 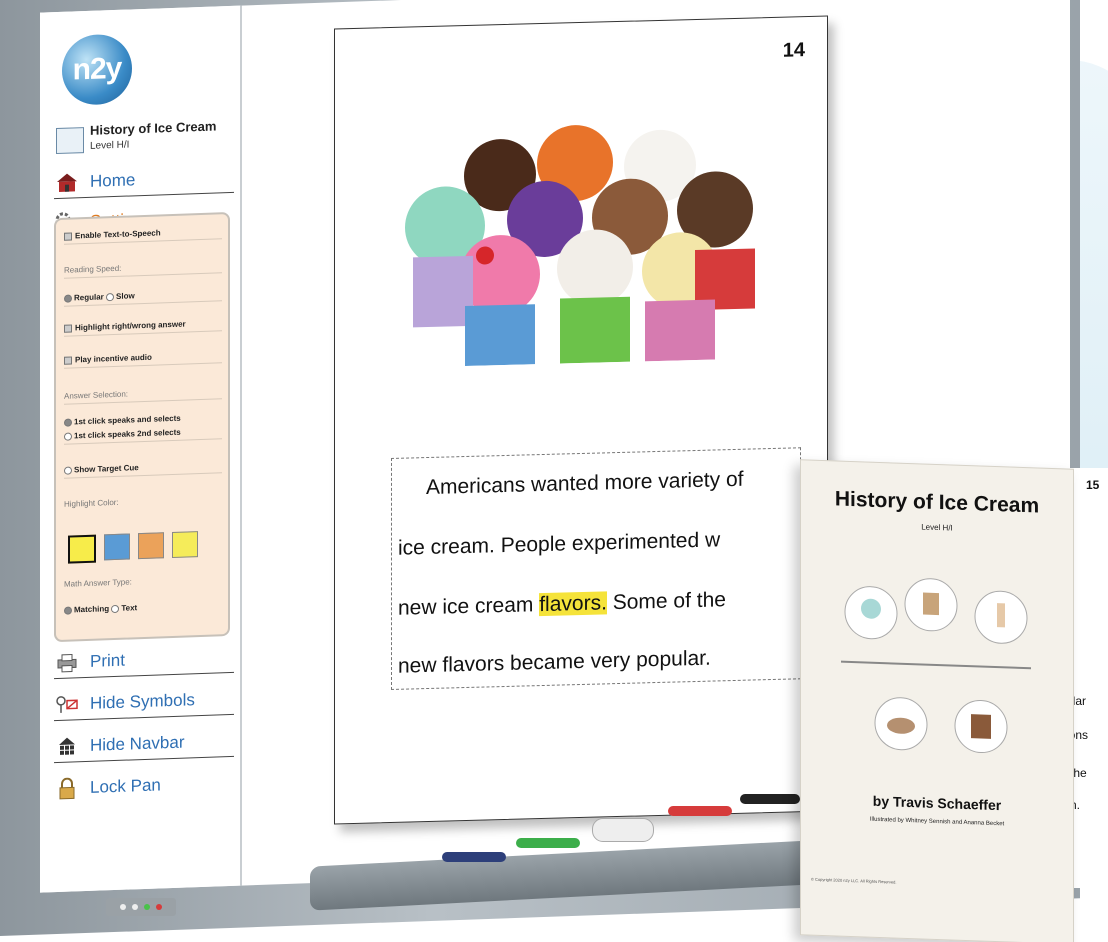 What do you see at coordinates (130, 326) in the screenshot?
I see `highlight-answer-label: Highlight right/wrong answer` at bounding box center [130, 326].